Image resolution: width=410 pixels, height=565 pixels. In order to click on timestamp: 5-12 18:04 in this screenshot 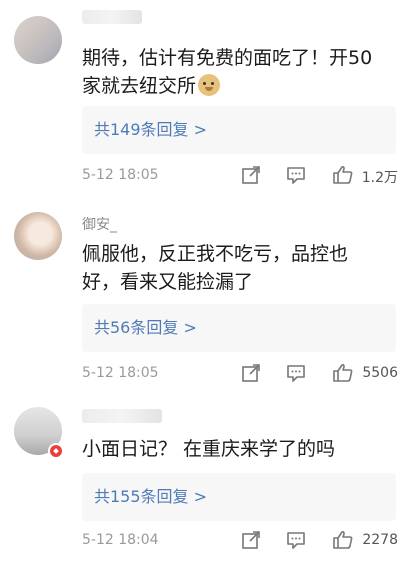, I will do `click(120, 540)`.